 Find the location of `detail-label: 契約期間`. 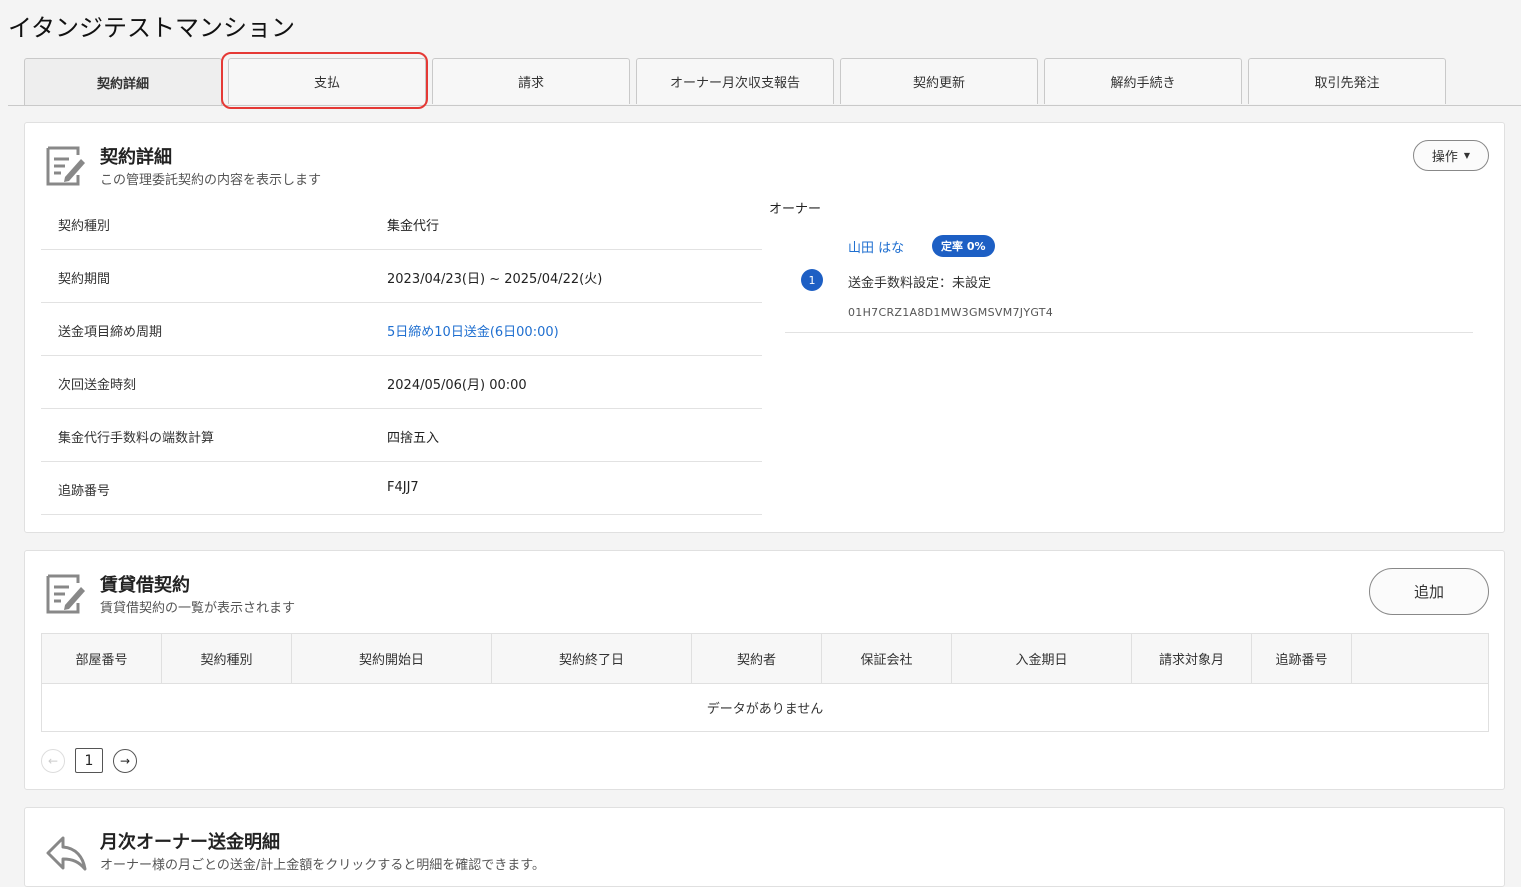

detail-label: 契約期間 is located at coordinates (84, 279).